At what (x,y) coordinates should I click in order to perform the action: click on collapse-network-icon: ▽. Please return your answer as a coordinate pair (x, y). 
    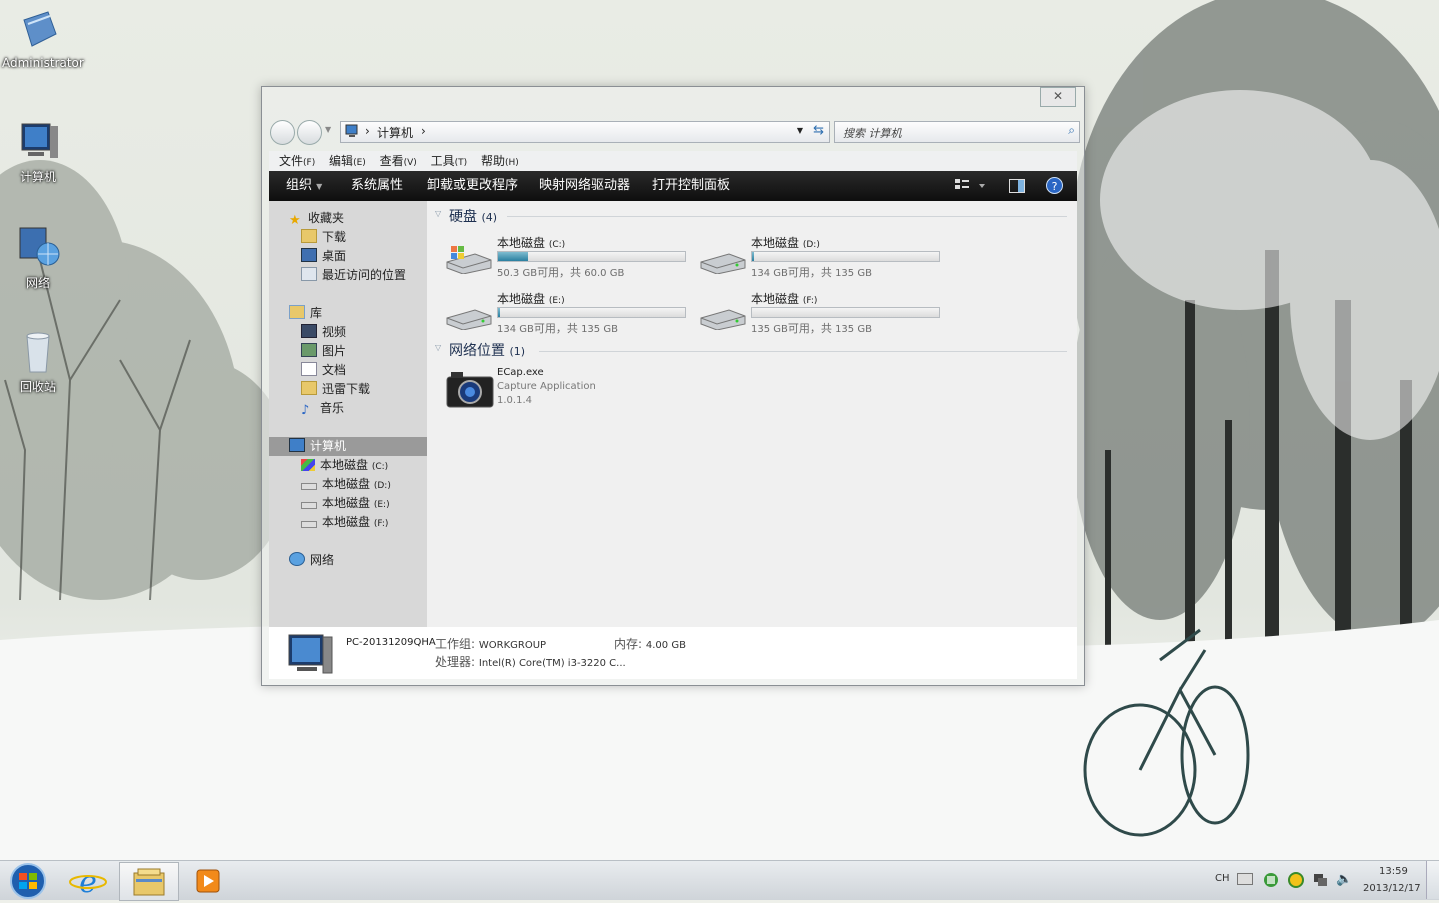
    Looking at the image, I should click on (438, 347).